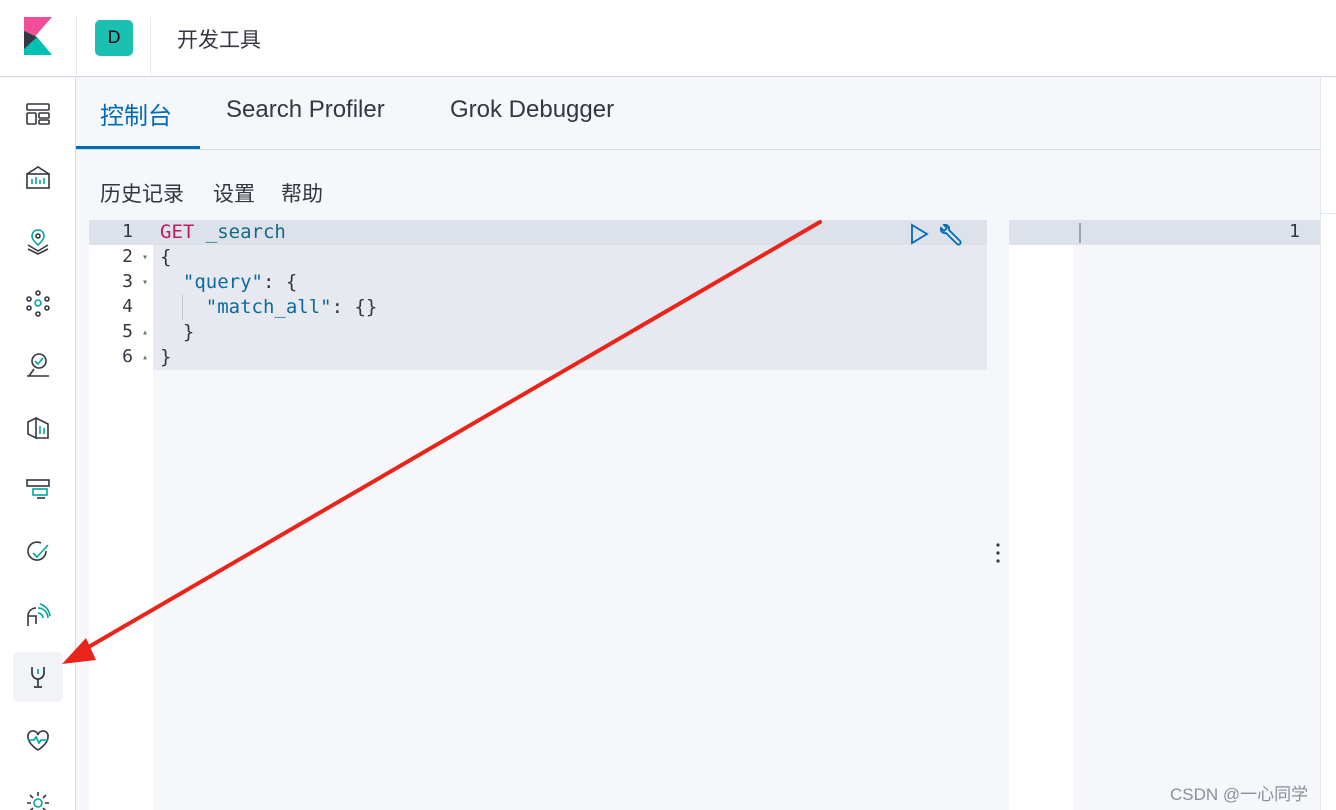  What do you see at coordinates (219, 40) in the screenshot?
I see `breadcrumb-title: 开发工具` at bounding box center [219, 40].